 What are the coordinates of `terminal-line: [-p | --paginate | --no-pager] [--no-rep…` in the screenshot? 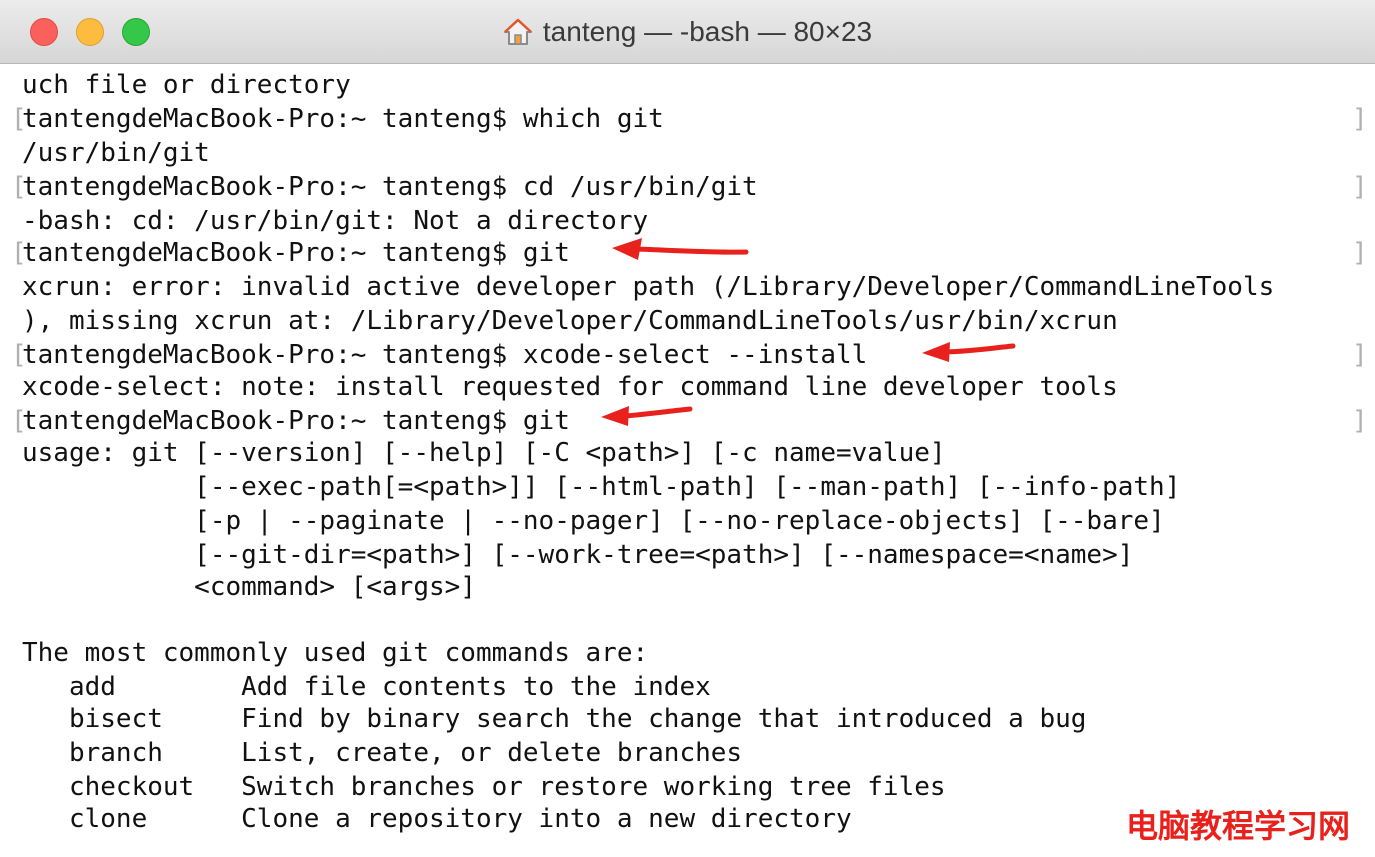 It's located at (593, 521).